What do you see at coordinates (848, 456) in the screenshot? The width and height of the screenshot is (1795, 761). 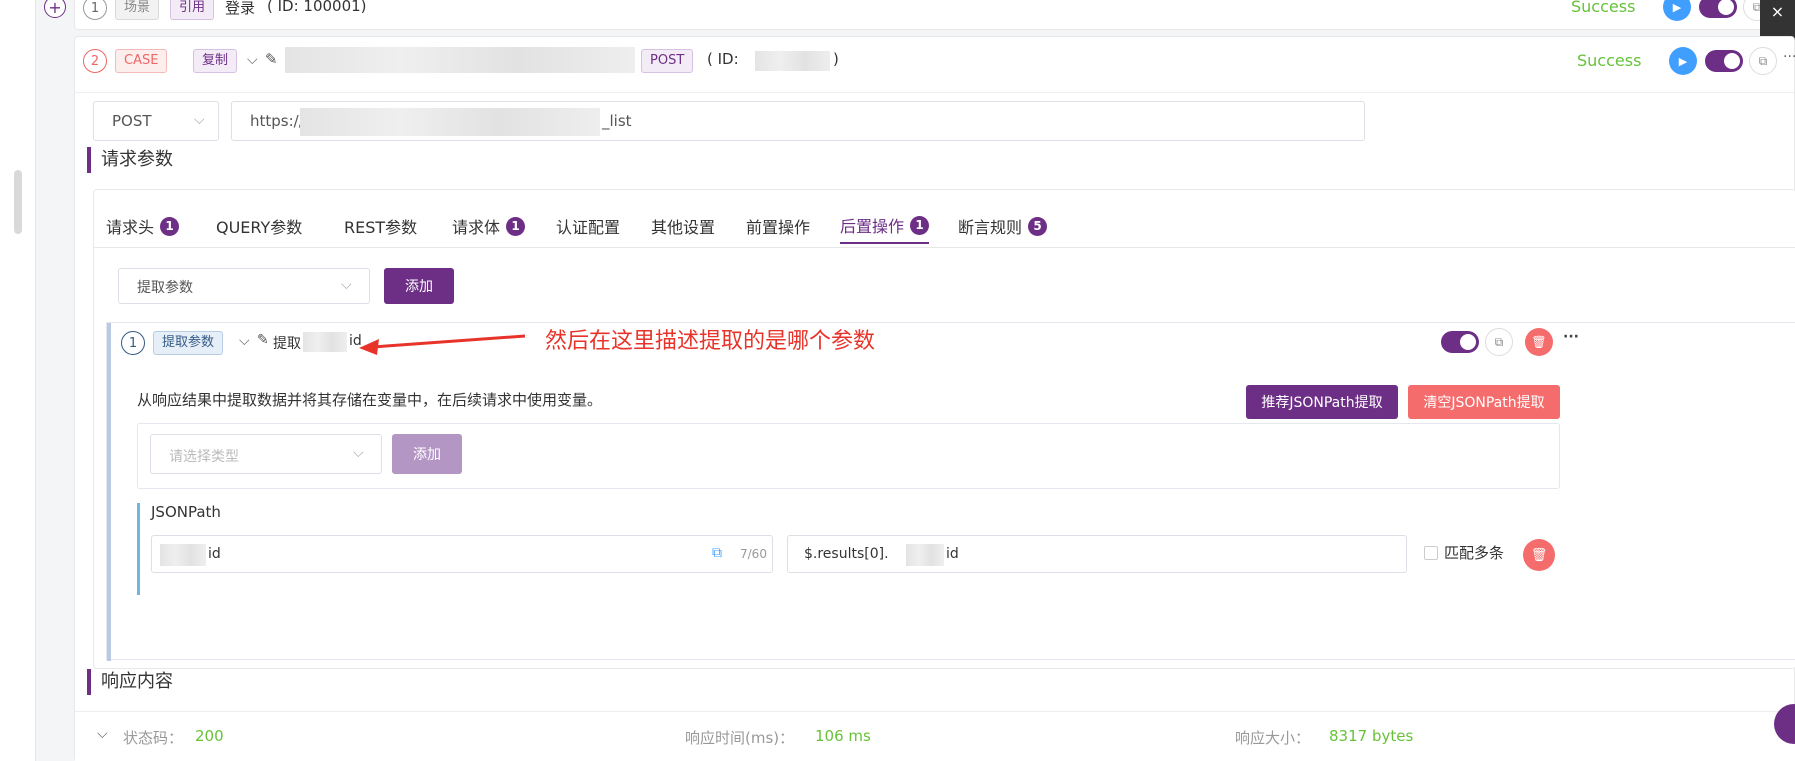 I see `type-select-container: 请选择类型 ⌵ 添加` at bounding box center [848, 456].